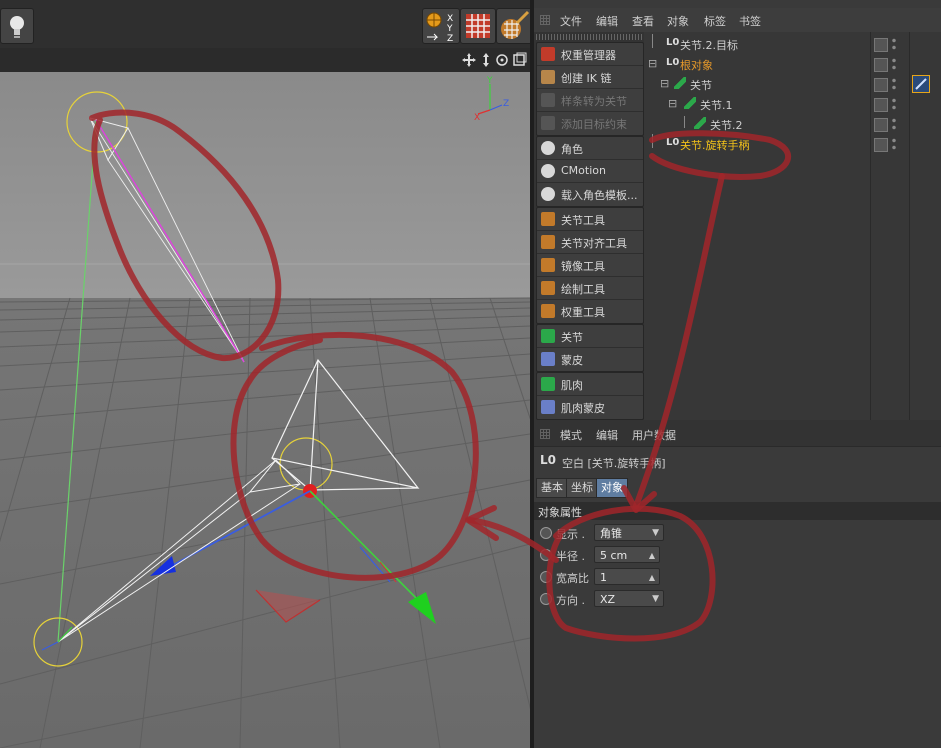 This screenshot has height=748, width=941. Describe the element at coordinates (757, 104) in the screenshot. I see `object-row: ⊟ 关节.1` at that location.